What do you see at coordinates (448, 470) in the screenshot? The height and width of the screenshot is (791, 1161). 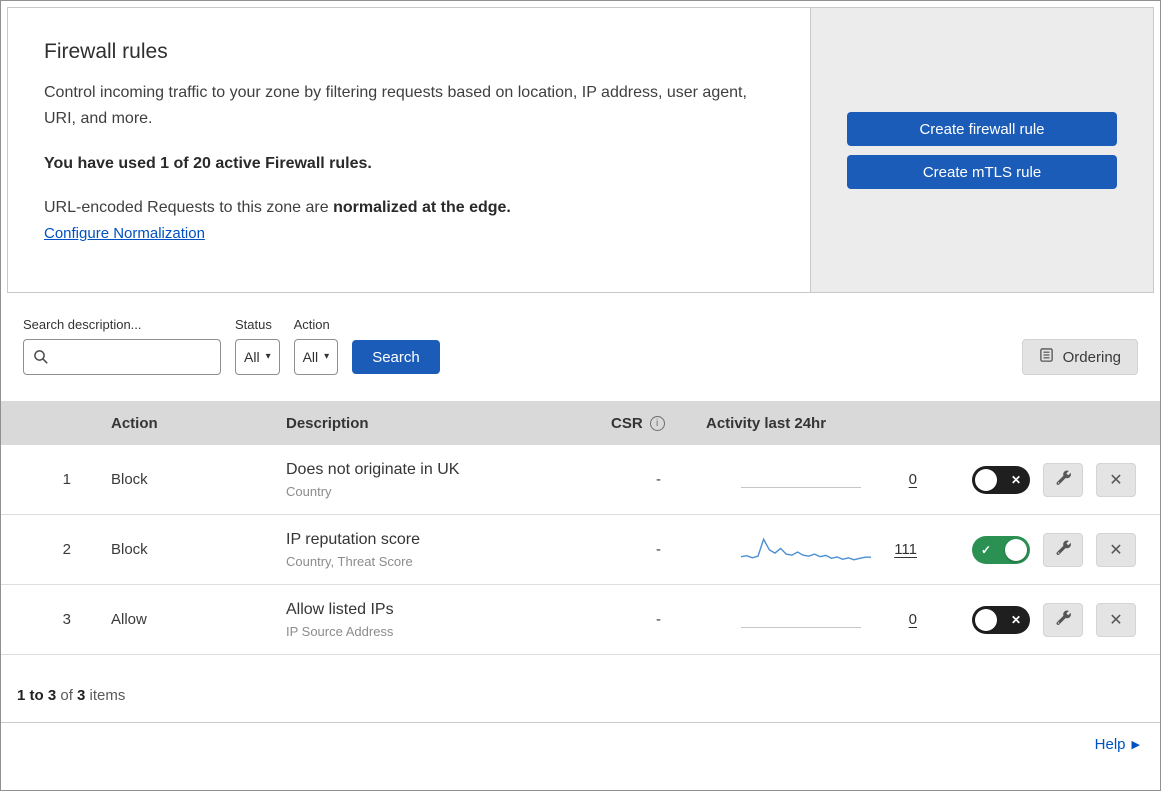 I see `rule-description: Does not originate in UK` at bounding box center [448, 470].